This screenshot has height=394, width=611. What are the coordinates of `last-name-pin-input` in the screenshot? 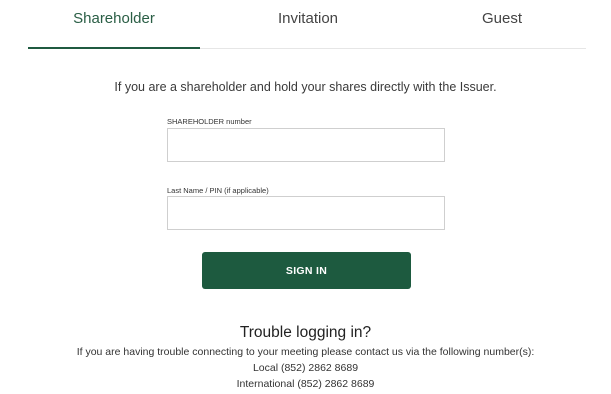 It's located at (306, 213).